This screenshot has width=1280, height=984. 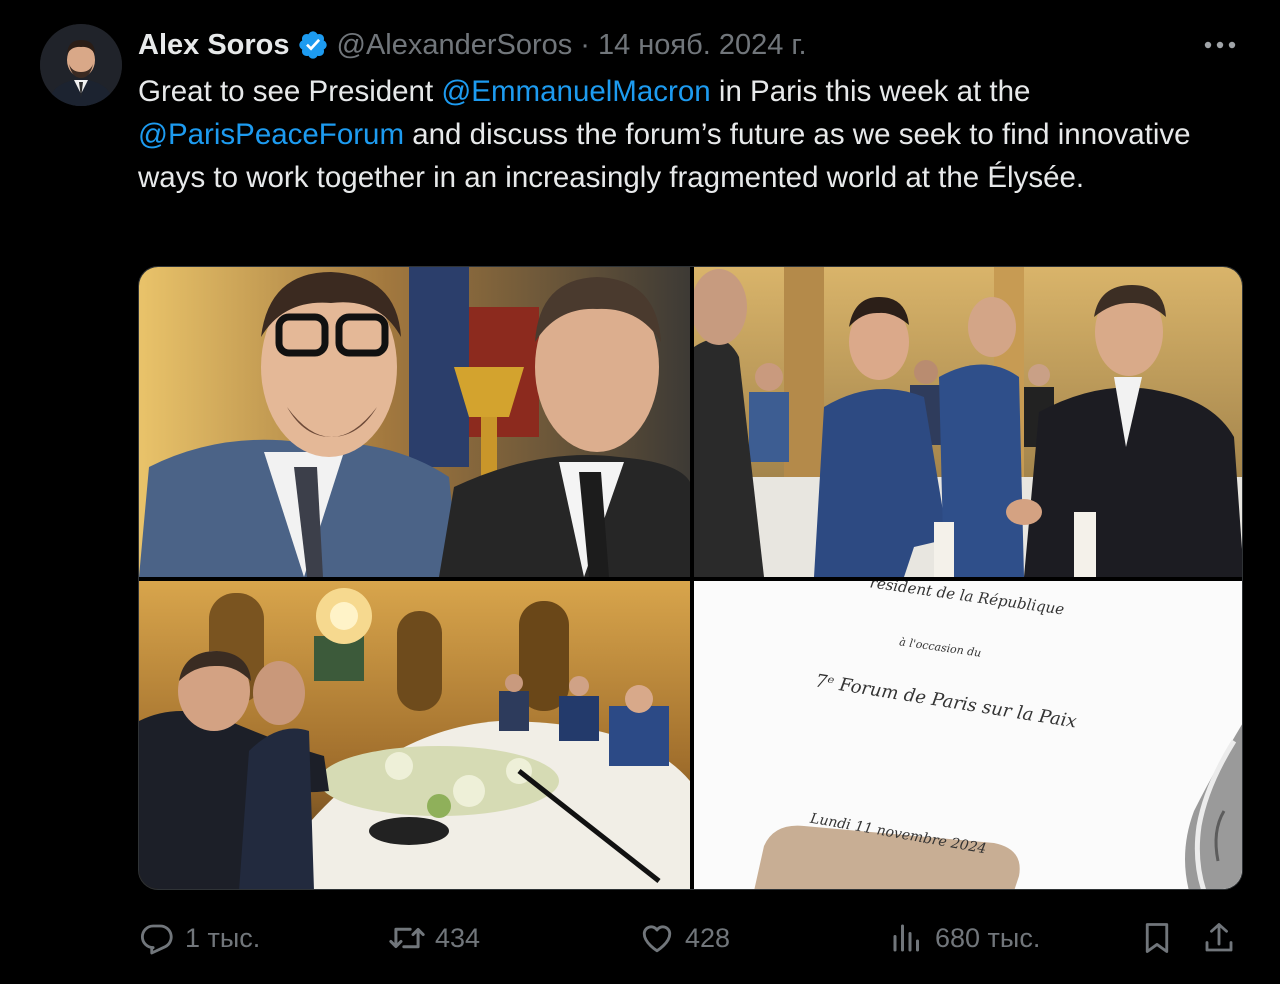 What do you see at coordinates (455, 45) in the screenshot?
I see `author-handle: @AlexanderSoros` at bounding box center [455, 45].